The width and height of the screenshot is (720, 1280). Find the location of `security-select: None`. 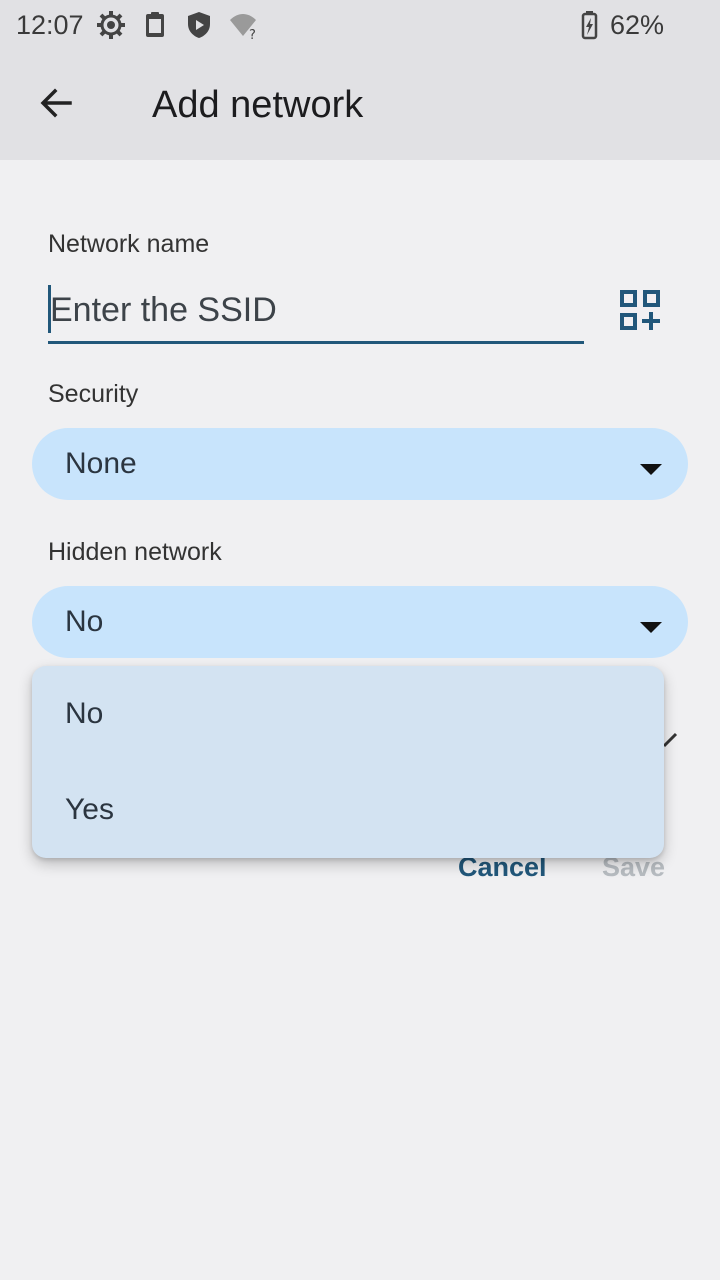

security-select: None is located at coordinates (360, 464).